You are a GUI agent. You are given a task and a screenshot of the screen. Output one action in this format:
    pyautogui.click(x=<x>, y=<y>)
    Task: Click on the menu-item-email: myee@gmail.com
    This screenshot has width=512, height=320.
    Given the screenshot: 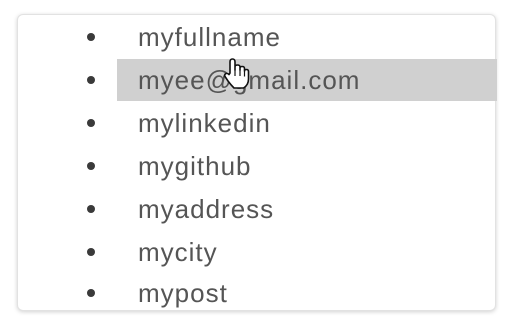 What is the action you would take?
    pyautogui.click(x=257, y=80)
    